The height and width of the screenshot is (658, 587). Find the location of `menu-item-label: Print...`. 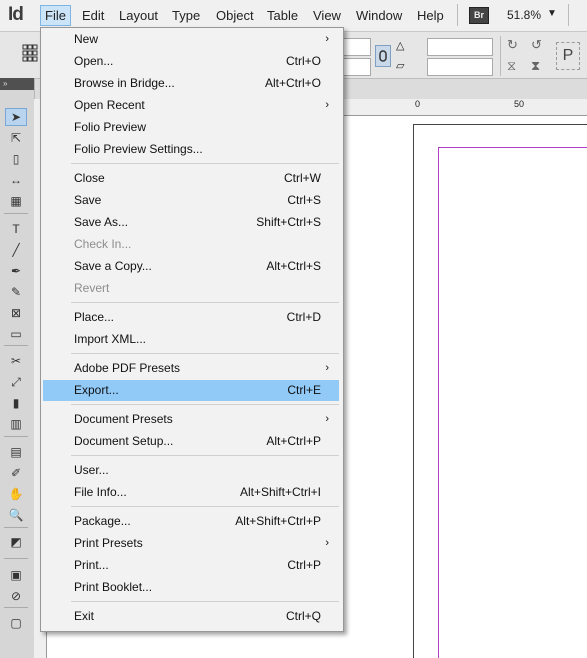

menu-item-label: Print... is located at coordinates (91, 565).